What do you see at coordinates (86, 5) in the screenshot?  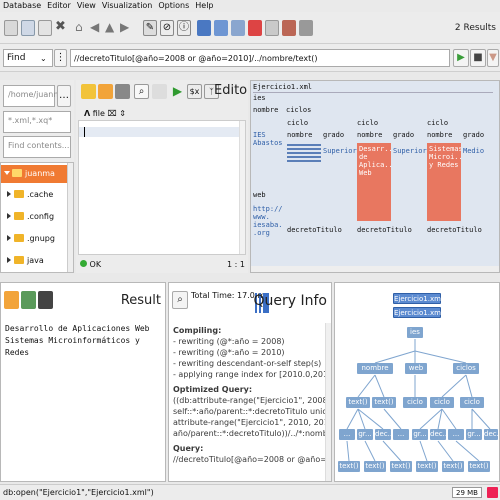 I see `menu-view: View` at bounding box center [86, 5].